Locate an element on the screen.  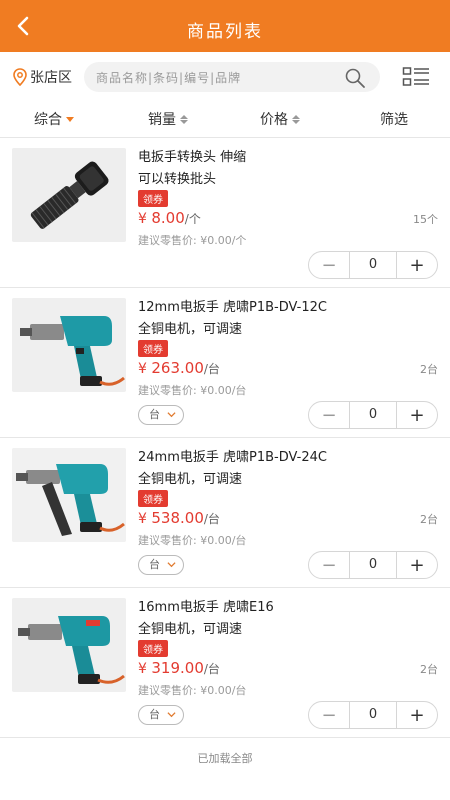
sort-price: 价格 is located at coordinates (280, 119).